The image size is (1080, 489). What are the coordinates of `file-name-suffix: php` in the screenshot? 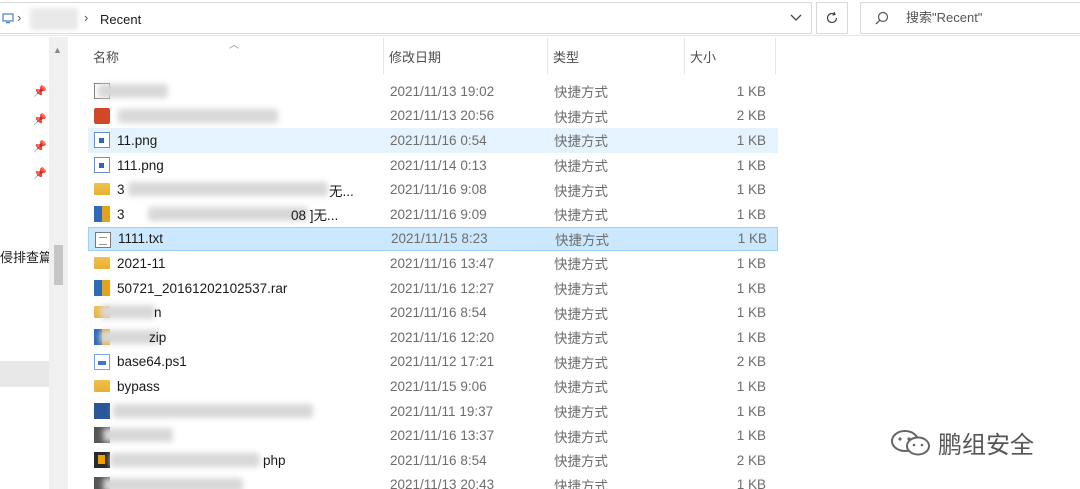 It's located at (274, 460).